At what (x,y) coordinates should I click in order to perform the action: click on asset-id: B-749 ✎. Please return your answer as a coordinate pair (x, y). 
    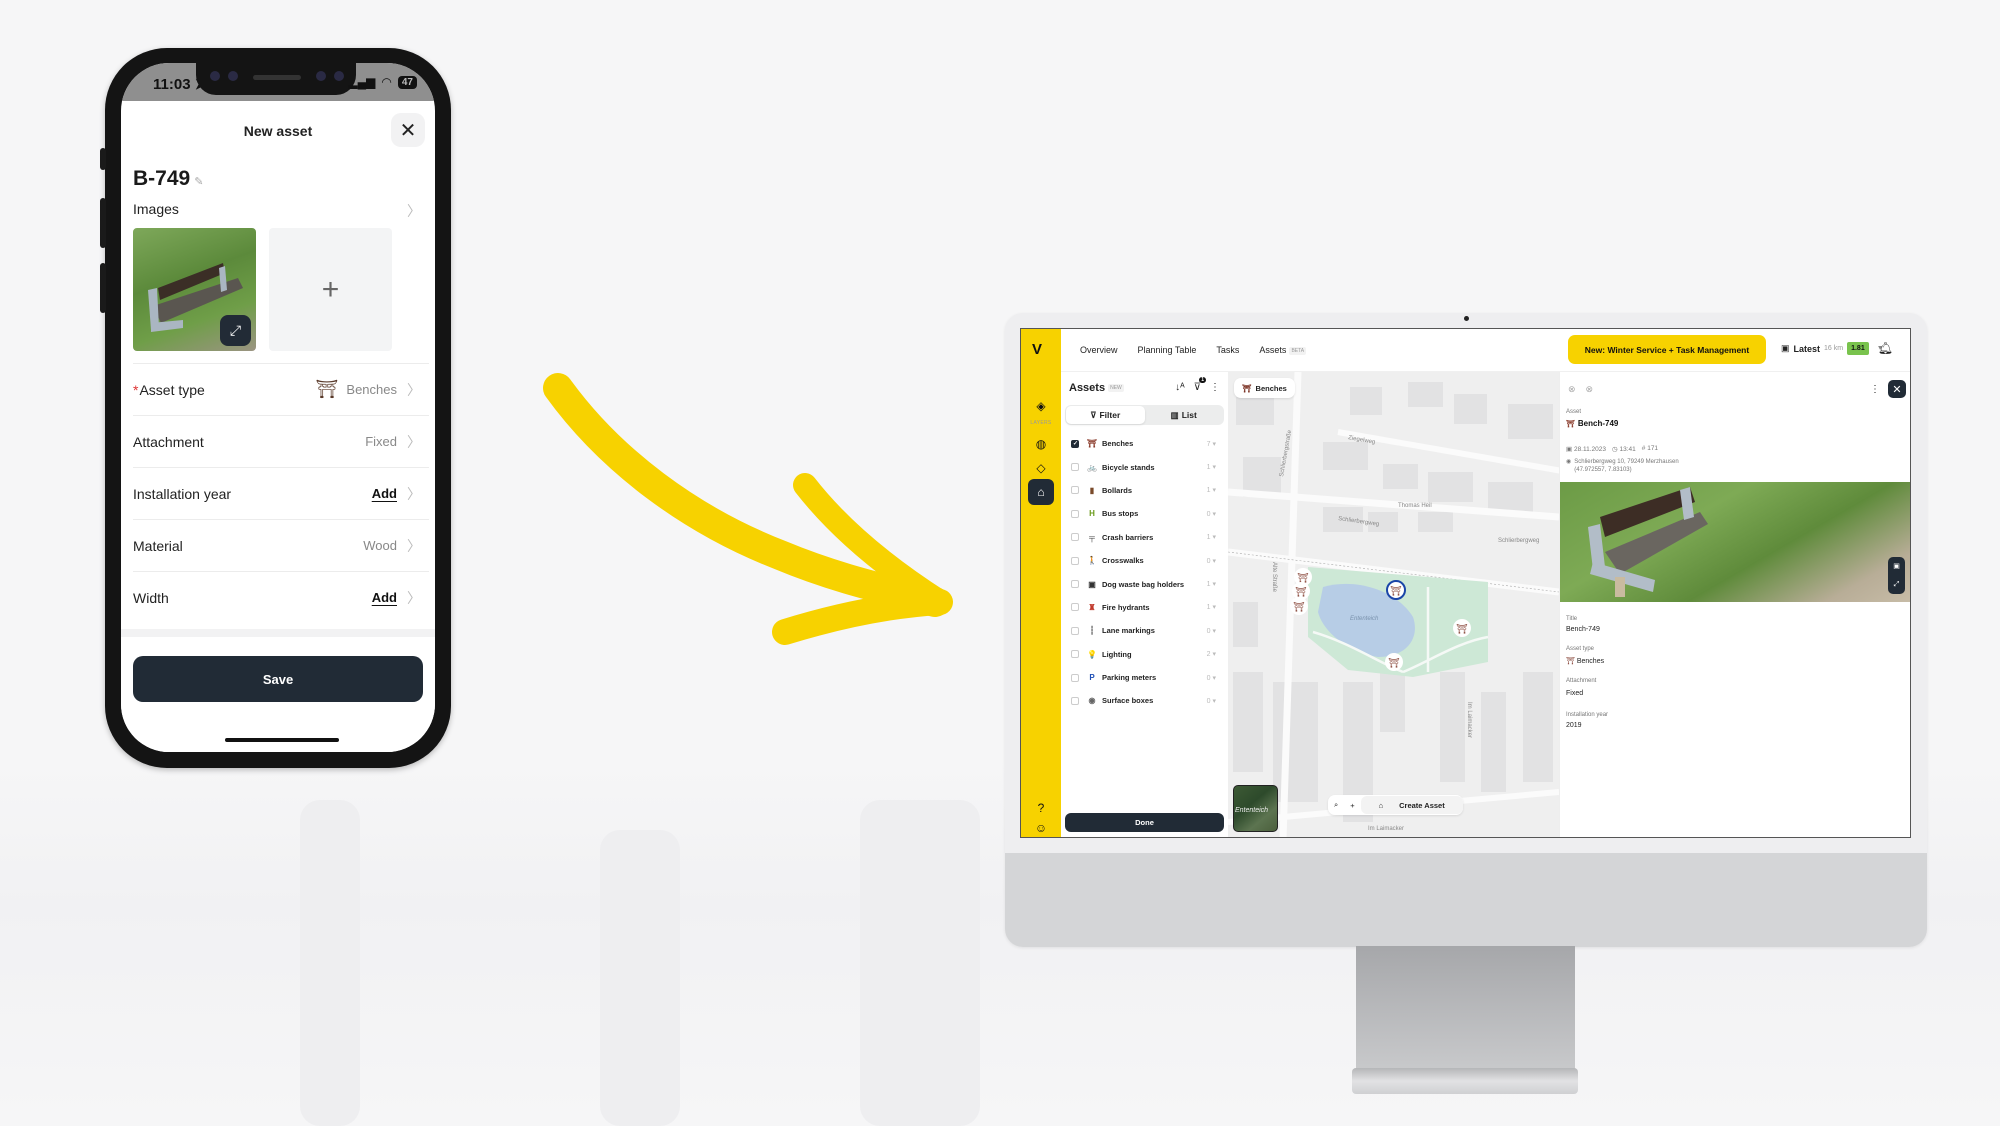
    Looking at the image, I should click on (168, 179).